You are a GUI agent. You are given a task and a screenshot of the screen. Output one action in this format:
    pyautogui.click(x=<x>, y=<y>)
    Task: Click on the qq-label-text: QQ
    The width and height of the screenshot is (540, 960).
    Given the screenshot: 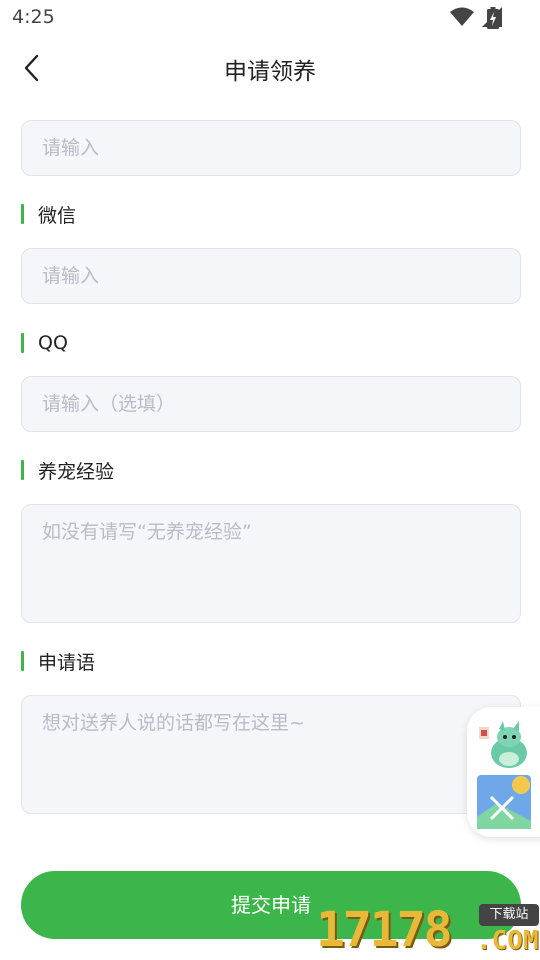 What is the action you would take?
    pyautogui.click(x=53, y=343)
    